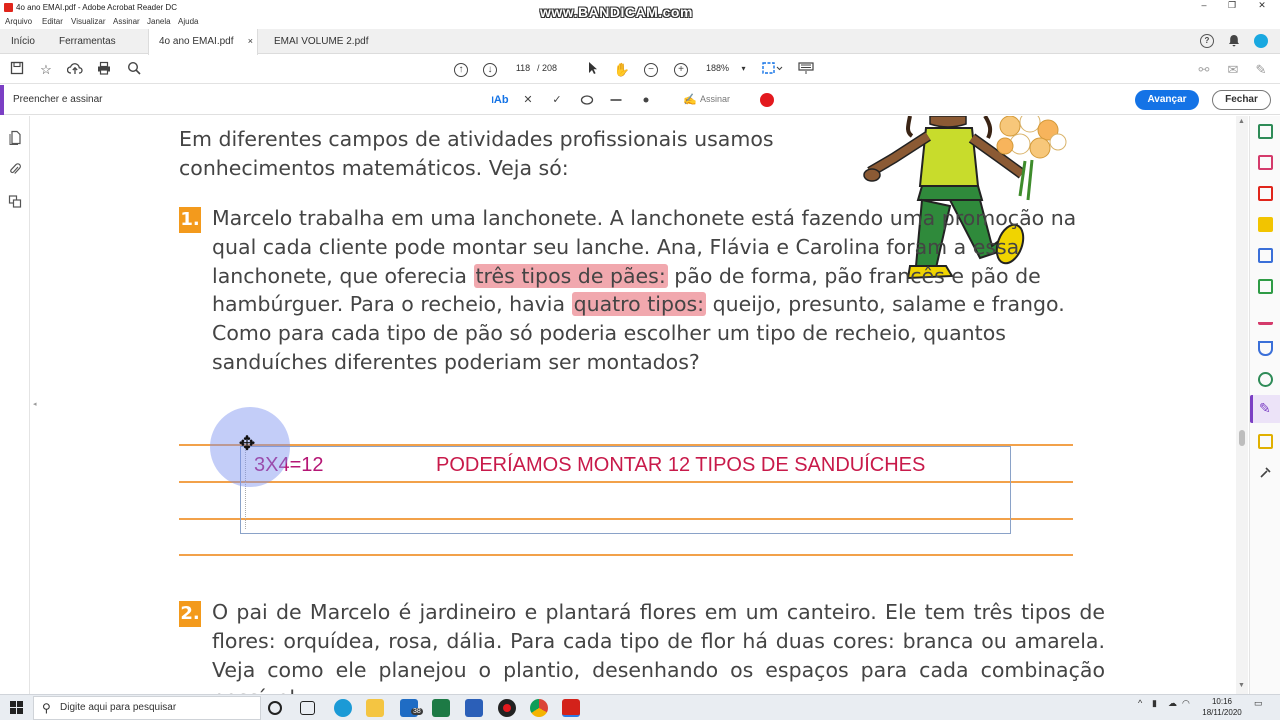 Image resolution: width=1280 pixels, height=720 pixels. What do you see at coordinates (690, 100) in the screenshot?
I see `sign-icon: ✍` at bounding box center [690, 100].